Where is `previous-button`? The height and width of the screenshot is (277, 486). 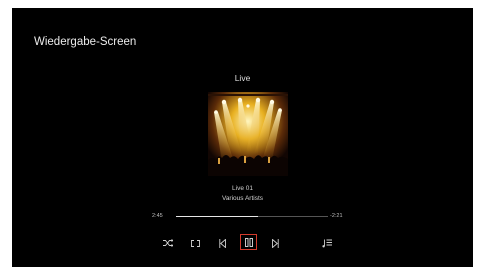
previous-button is located at coordinates (222, 243).